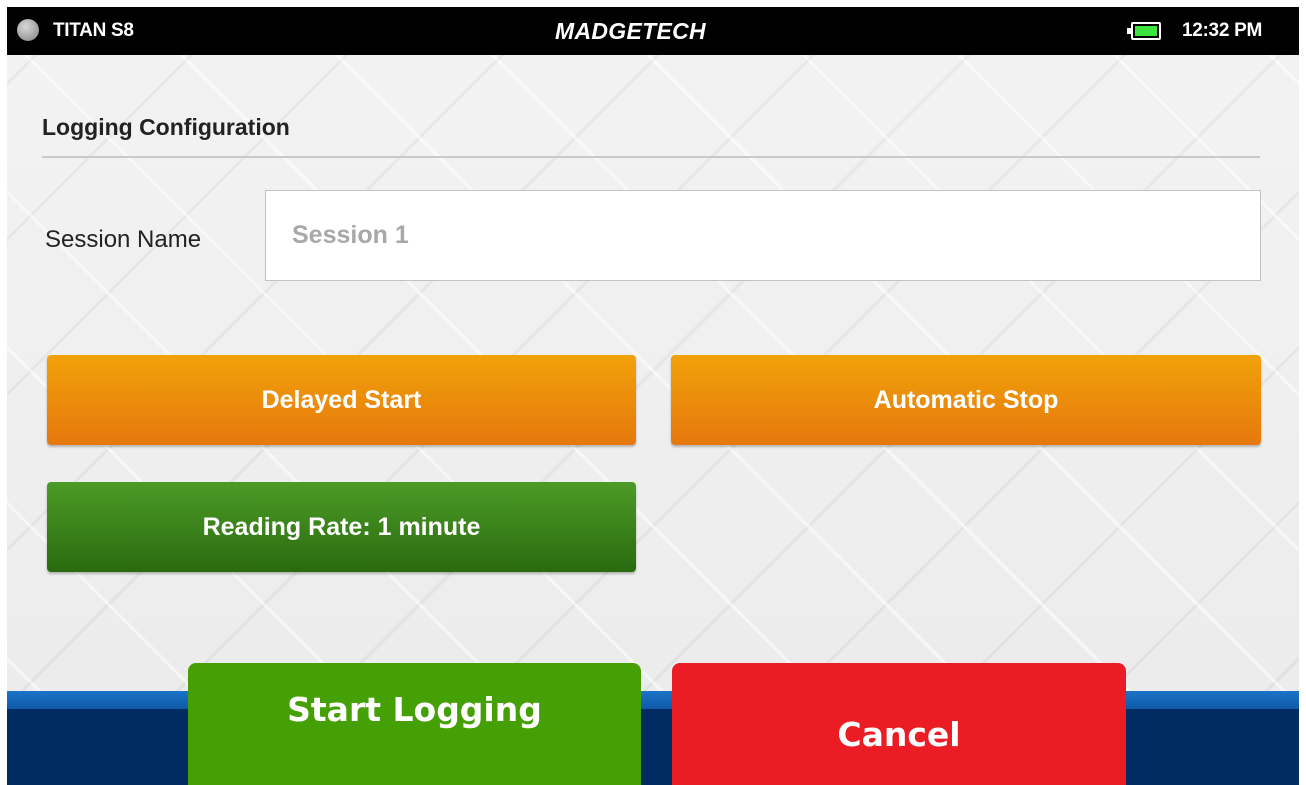  Describe the element at coordinates (341, 527) in the screenshot. I see `reading-rate-button: Reading Rate: 1 minute` at that location.